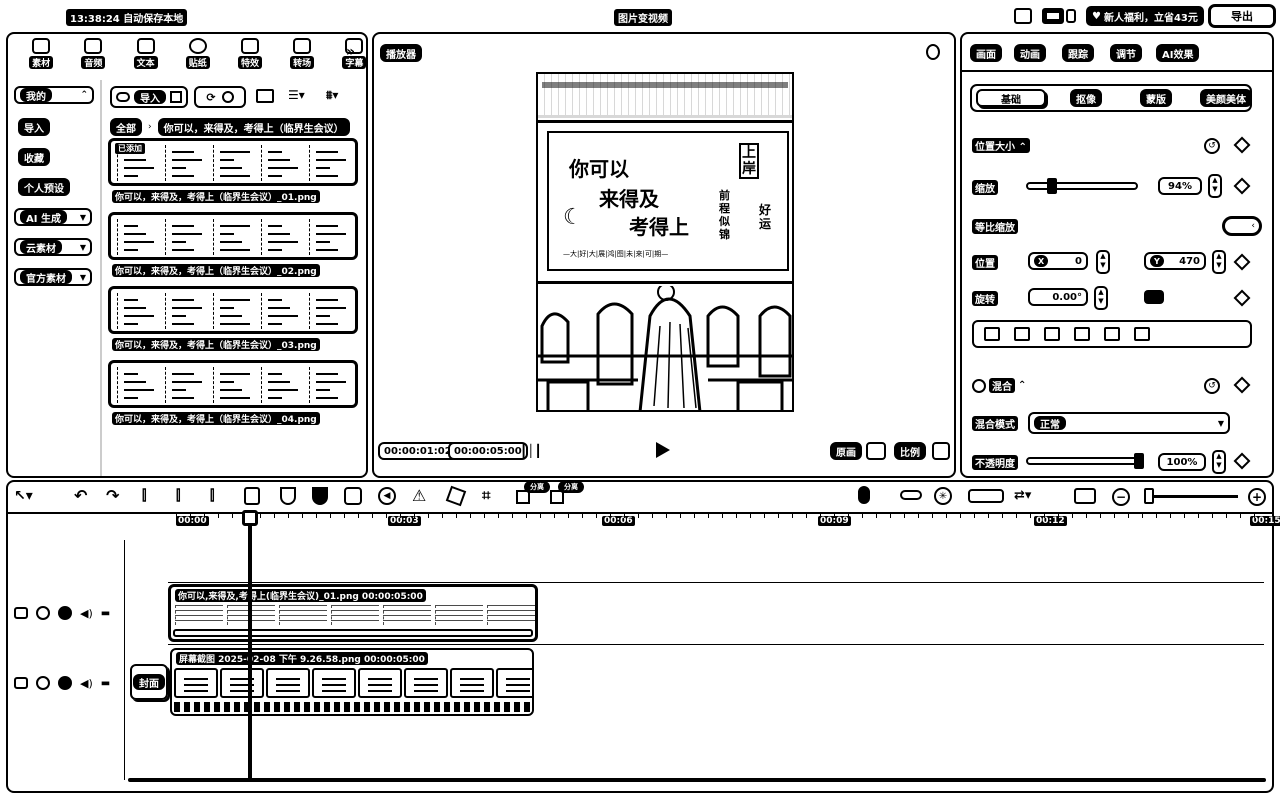  I want to click on inspector-tab-2: 跟踪, so click(1078, 53).